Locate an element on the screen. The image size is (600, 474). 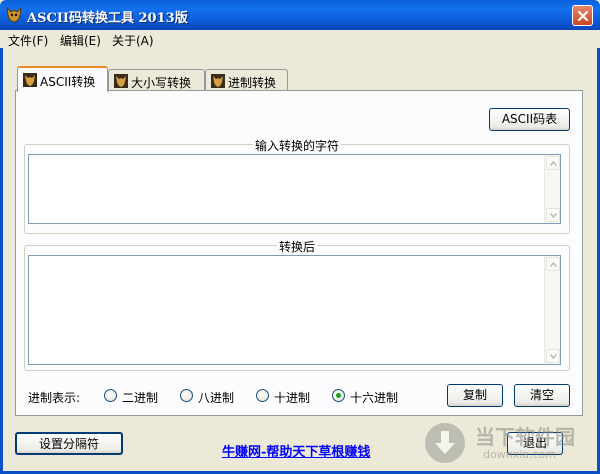
radio-decimal-label: 十进制 is located at coordinates (292, 398).